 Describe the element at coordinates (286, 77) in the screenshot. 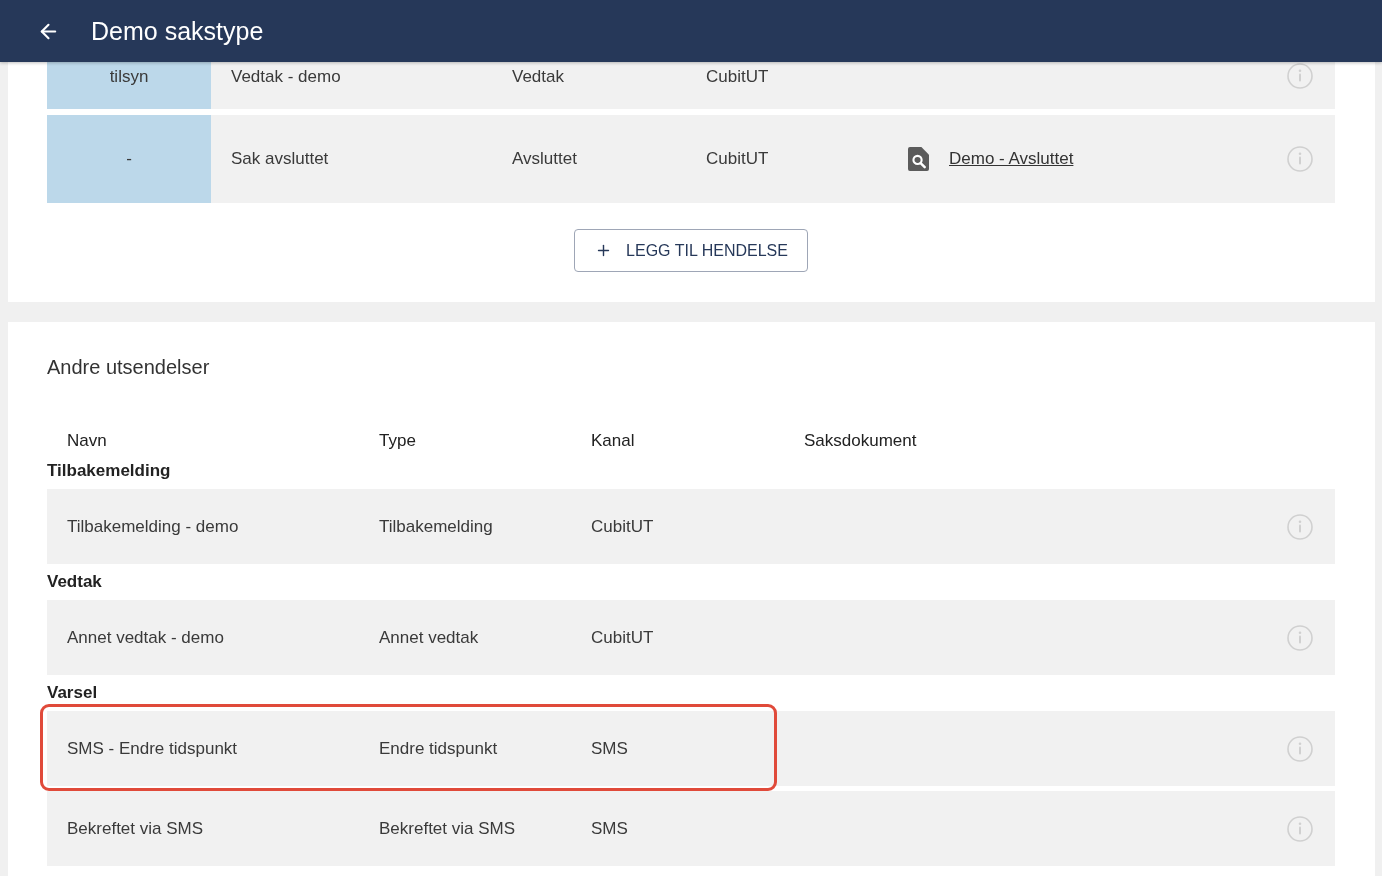

I see `table-cell-text: Vedtak - demo` at that location.